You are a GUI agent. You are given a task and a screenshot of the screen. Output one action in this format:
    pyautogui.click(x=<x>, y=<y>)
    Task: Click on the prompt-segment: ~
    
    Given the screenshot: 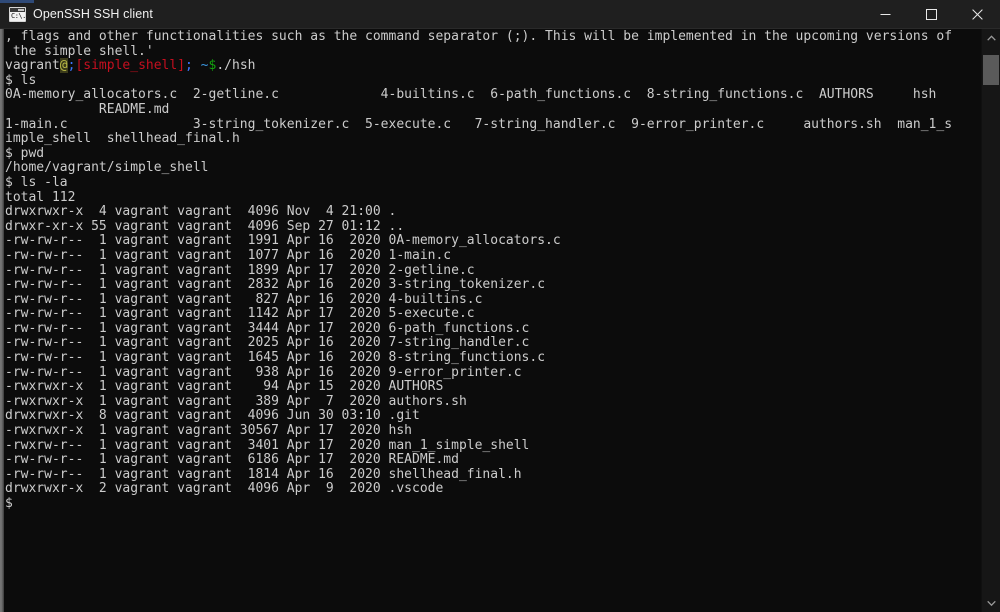 What is the action you would take?
    pyautogui.click(x=200, y=66)
    